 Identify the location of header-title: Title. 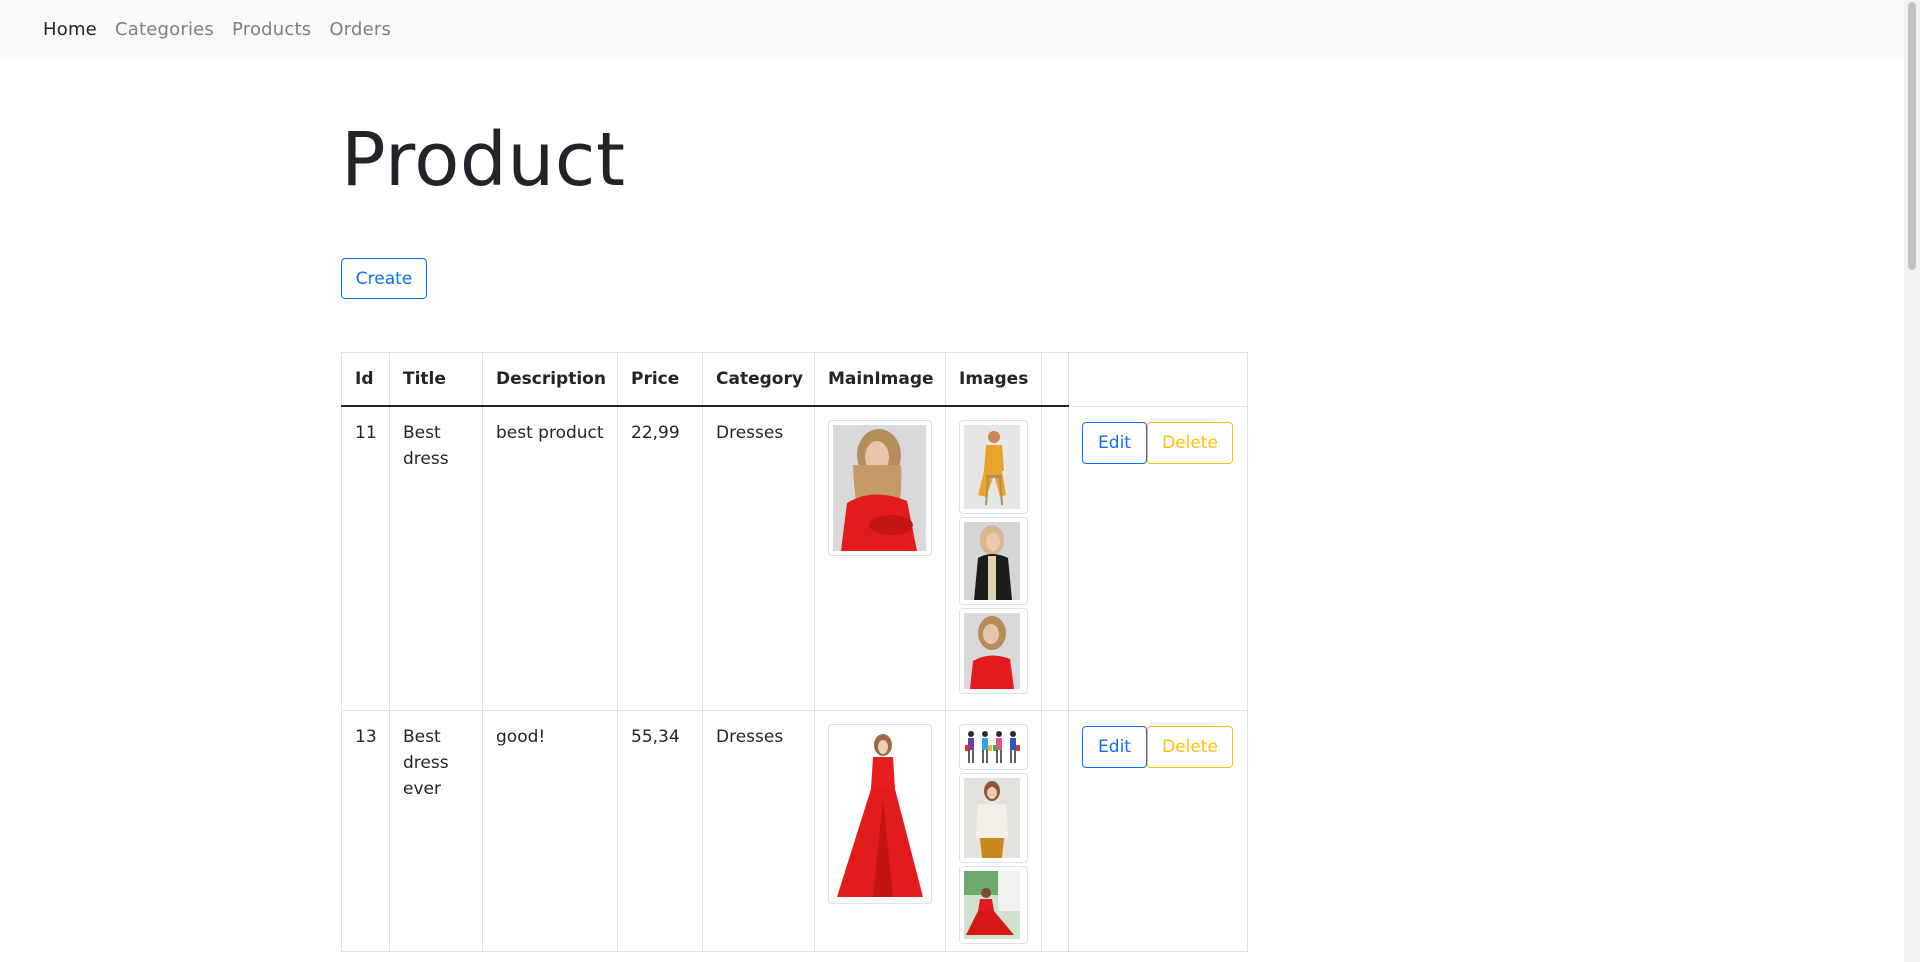
(436, 379).